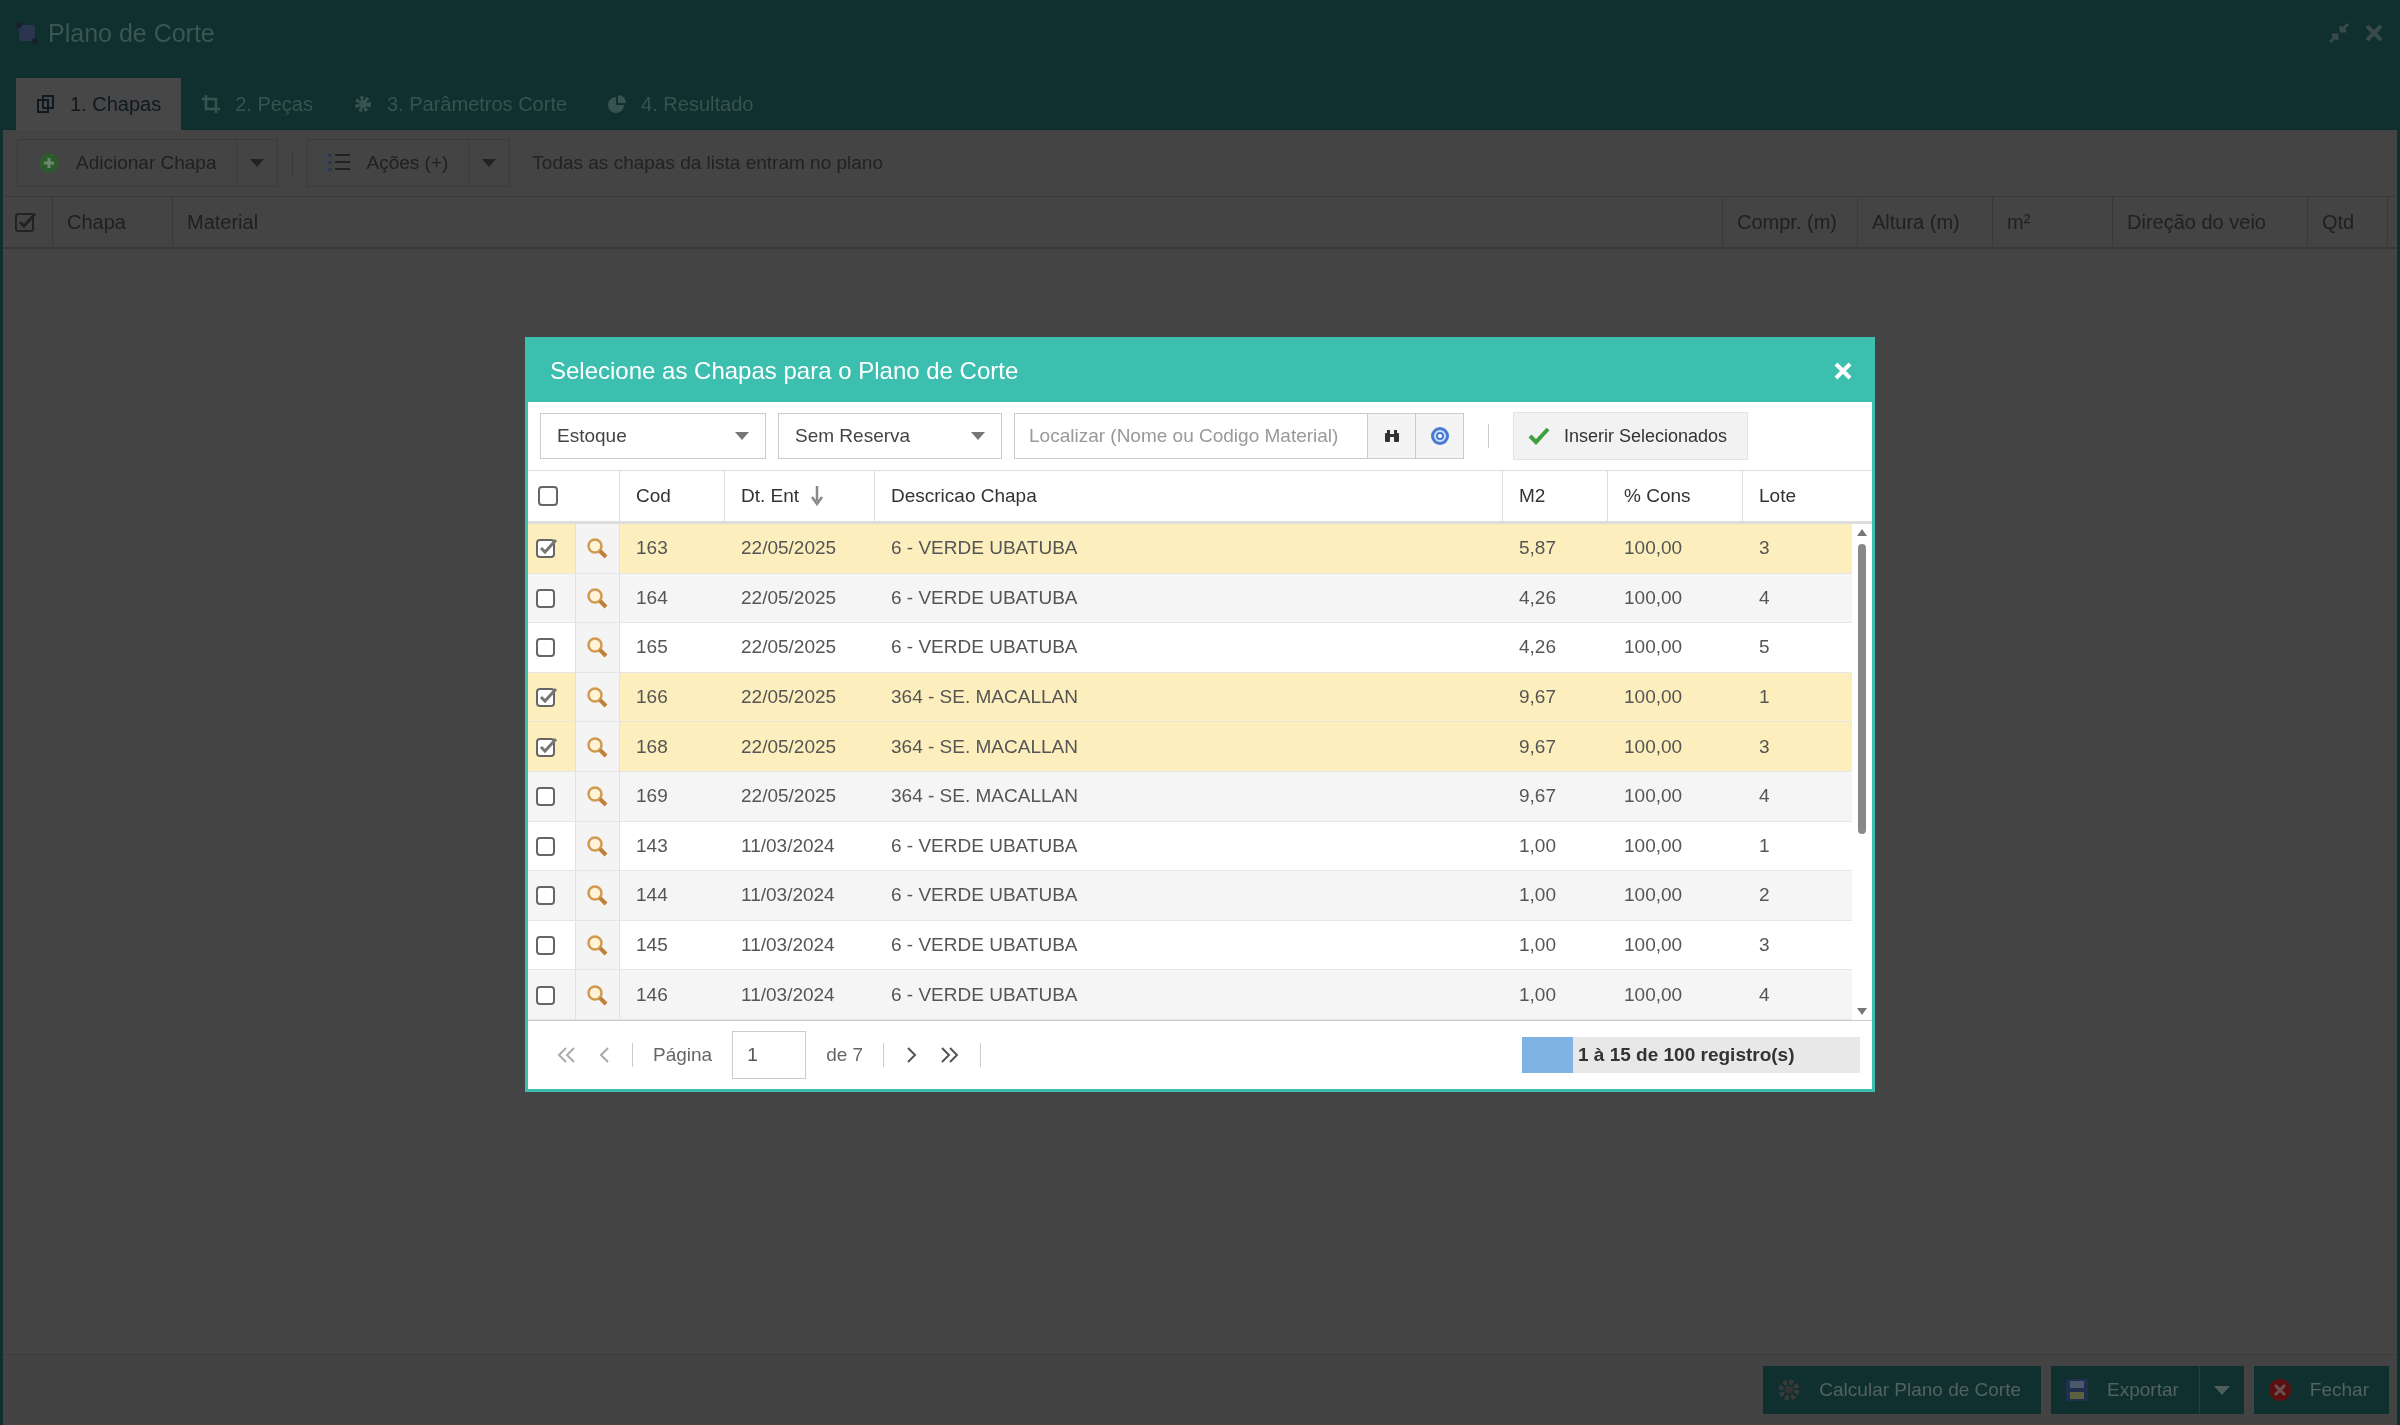 The height and width of the screenshot is (1425, 2400). Describe the element at coordinates (1764, 895) in the screenshot. I see `table-cell: 2` at that location.